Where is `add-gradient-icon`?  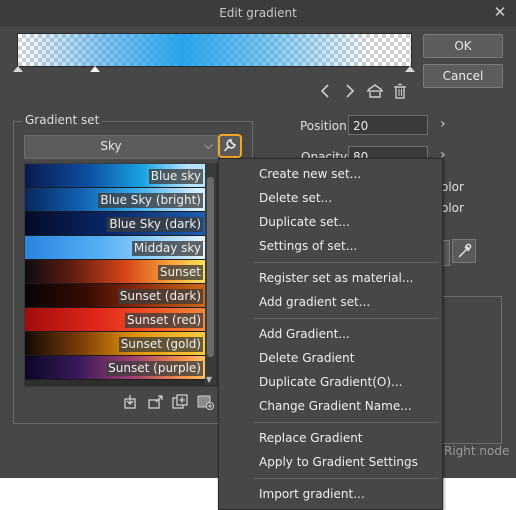 add-gradient-icon is located at coordinates (206, 402).